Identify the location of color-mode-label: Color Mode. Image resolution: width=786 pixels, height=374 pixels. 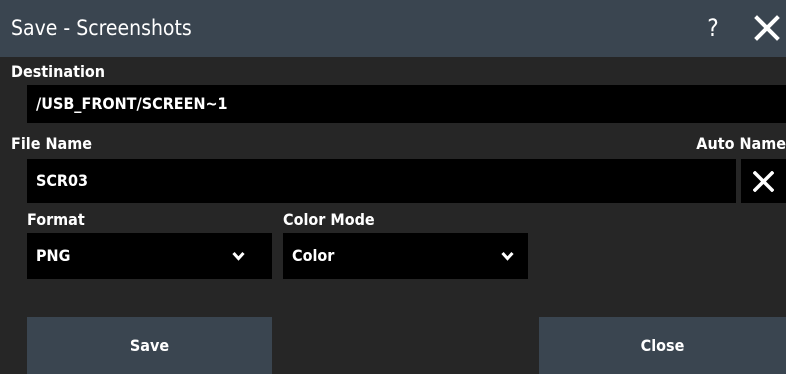
(329, 219).